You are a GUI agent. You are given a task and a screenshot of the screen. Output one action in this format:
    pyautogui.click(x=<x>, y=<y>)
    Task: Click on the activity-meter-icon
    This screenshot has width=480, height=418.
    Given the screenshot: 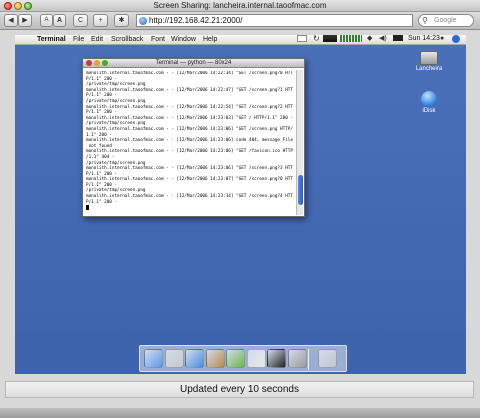 What is the action you would take?
    pyautogui.click(x=351, y=38)
    